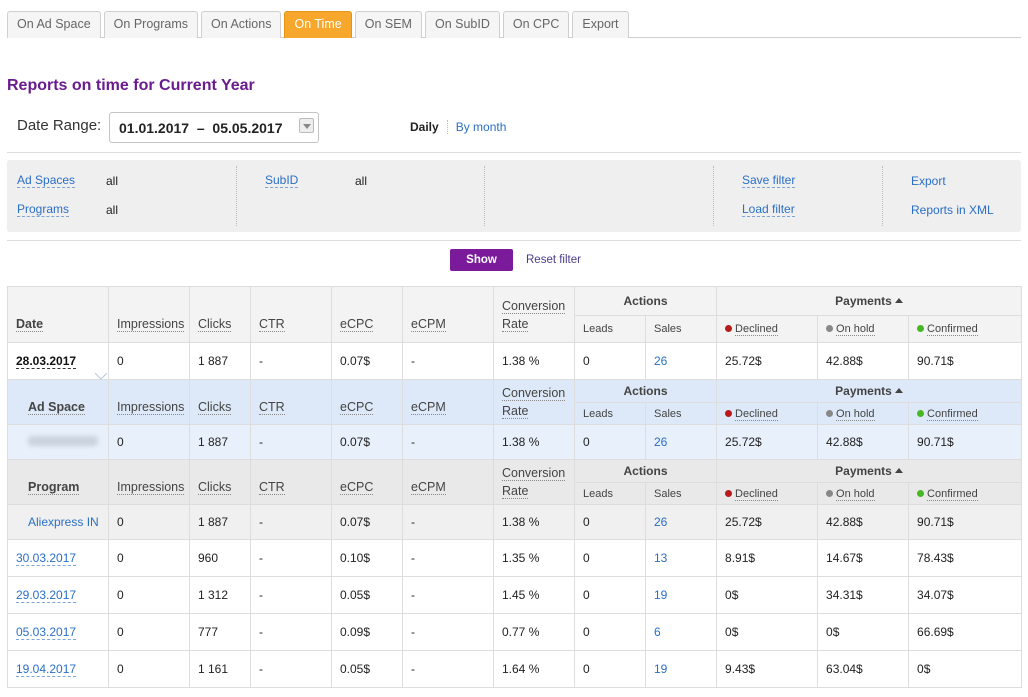  I want to click on programs-filter-link: Programs, so click(43, 209).